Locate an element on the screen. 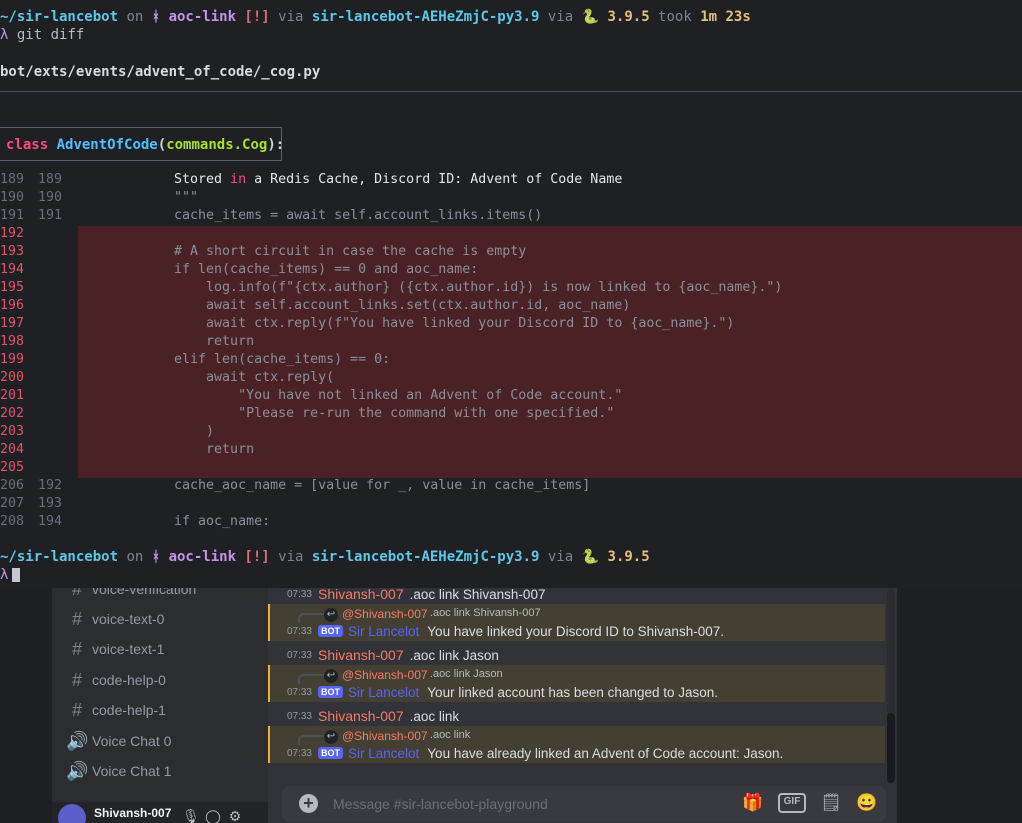 This screenshot has height=823, width=1022. old-line-number: 193 is located at coordinates (12, 251).